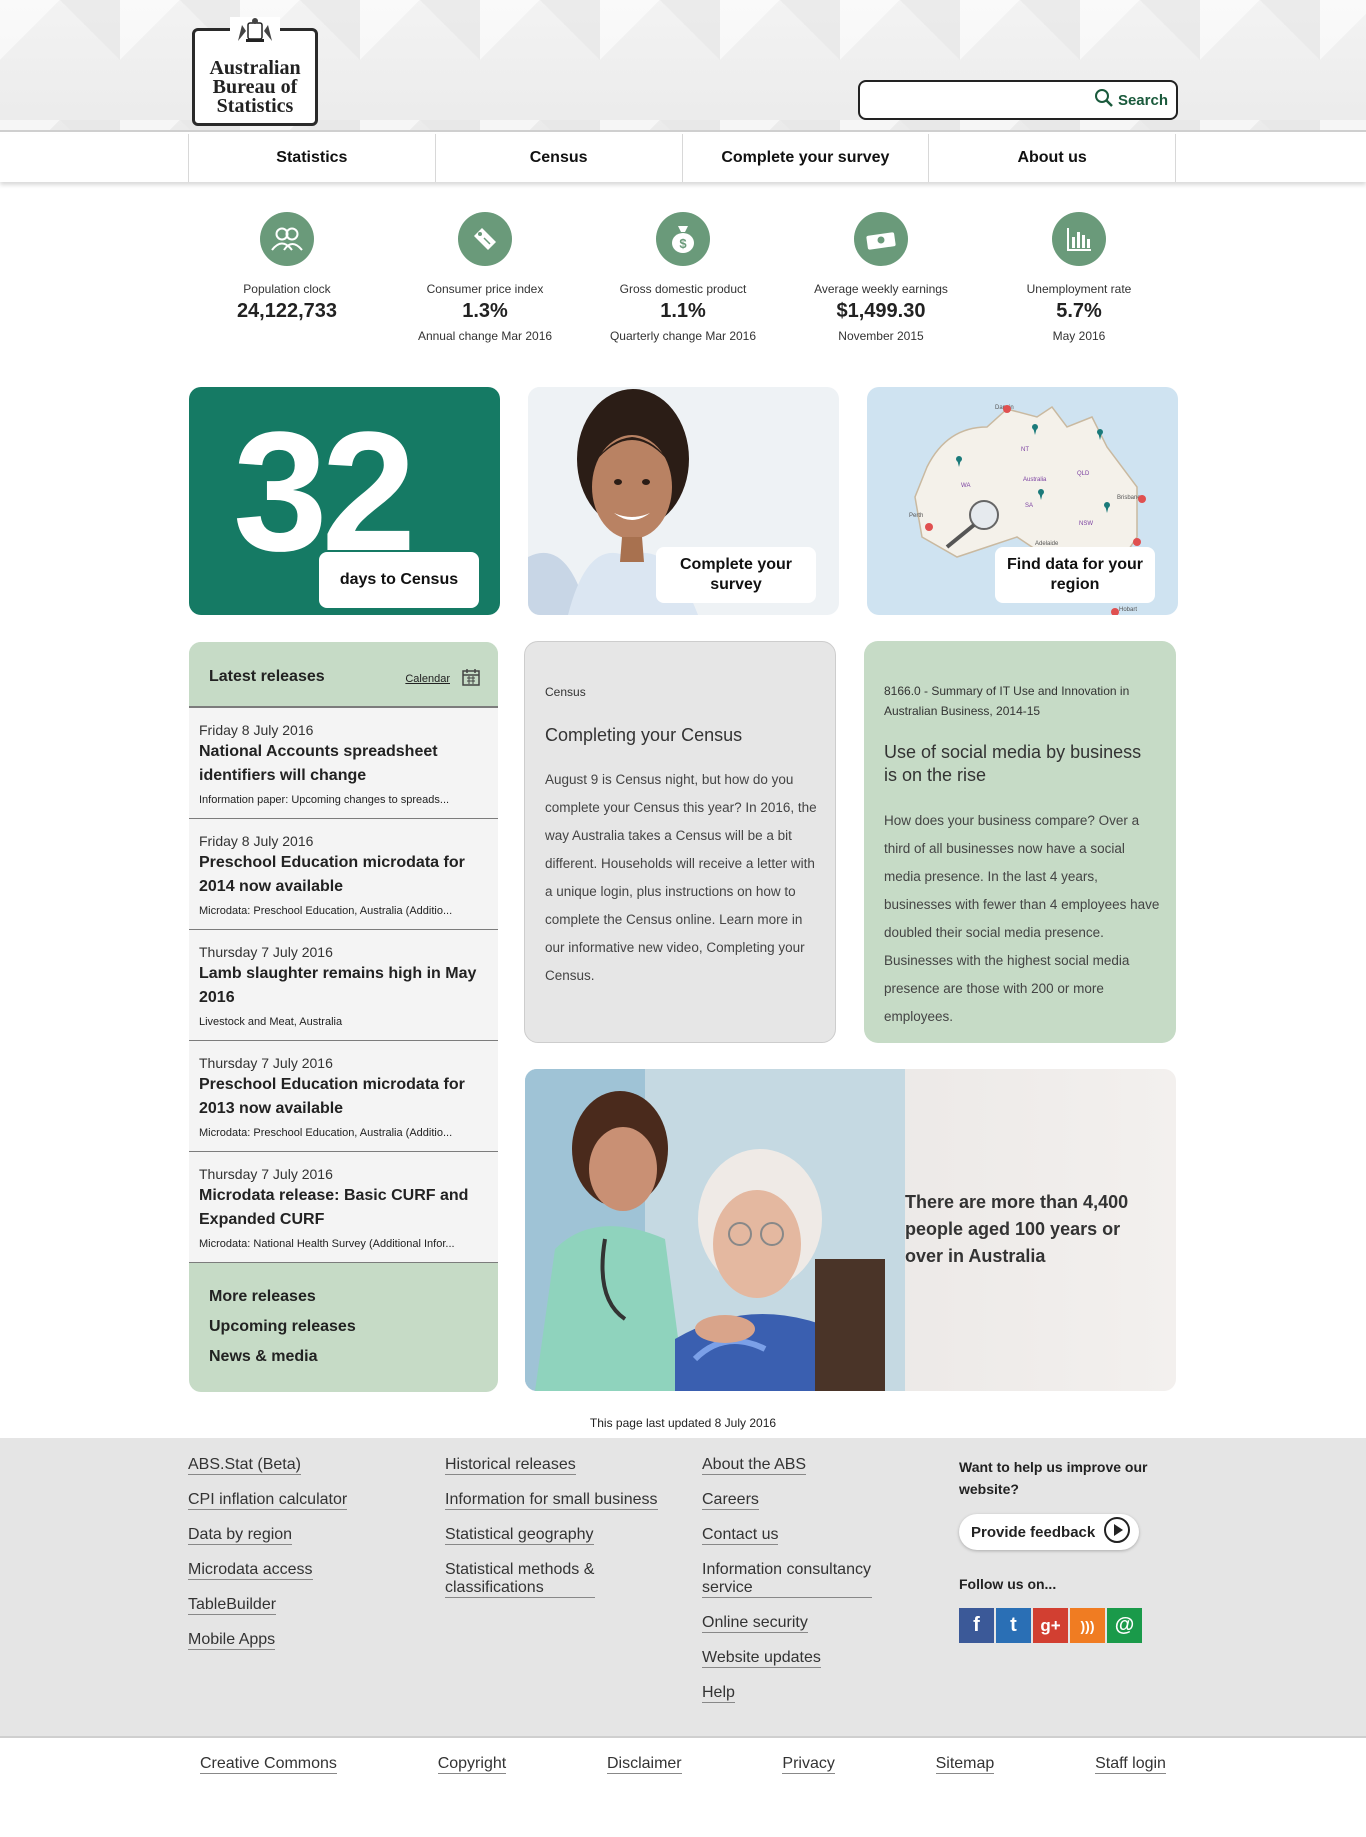 The image size is (1366, 1837). What do you see at coordinates (1025, 450) in the screenshot?
I see `map-label: NT` at bounding box center [1025, 450].